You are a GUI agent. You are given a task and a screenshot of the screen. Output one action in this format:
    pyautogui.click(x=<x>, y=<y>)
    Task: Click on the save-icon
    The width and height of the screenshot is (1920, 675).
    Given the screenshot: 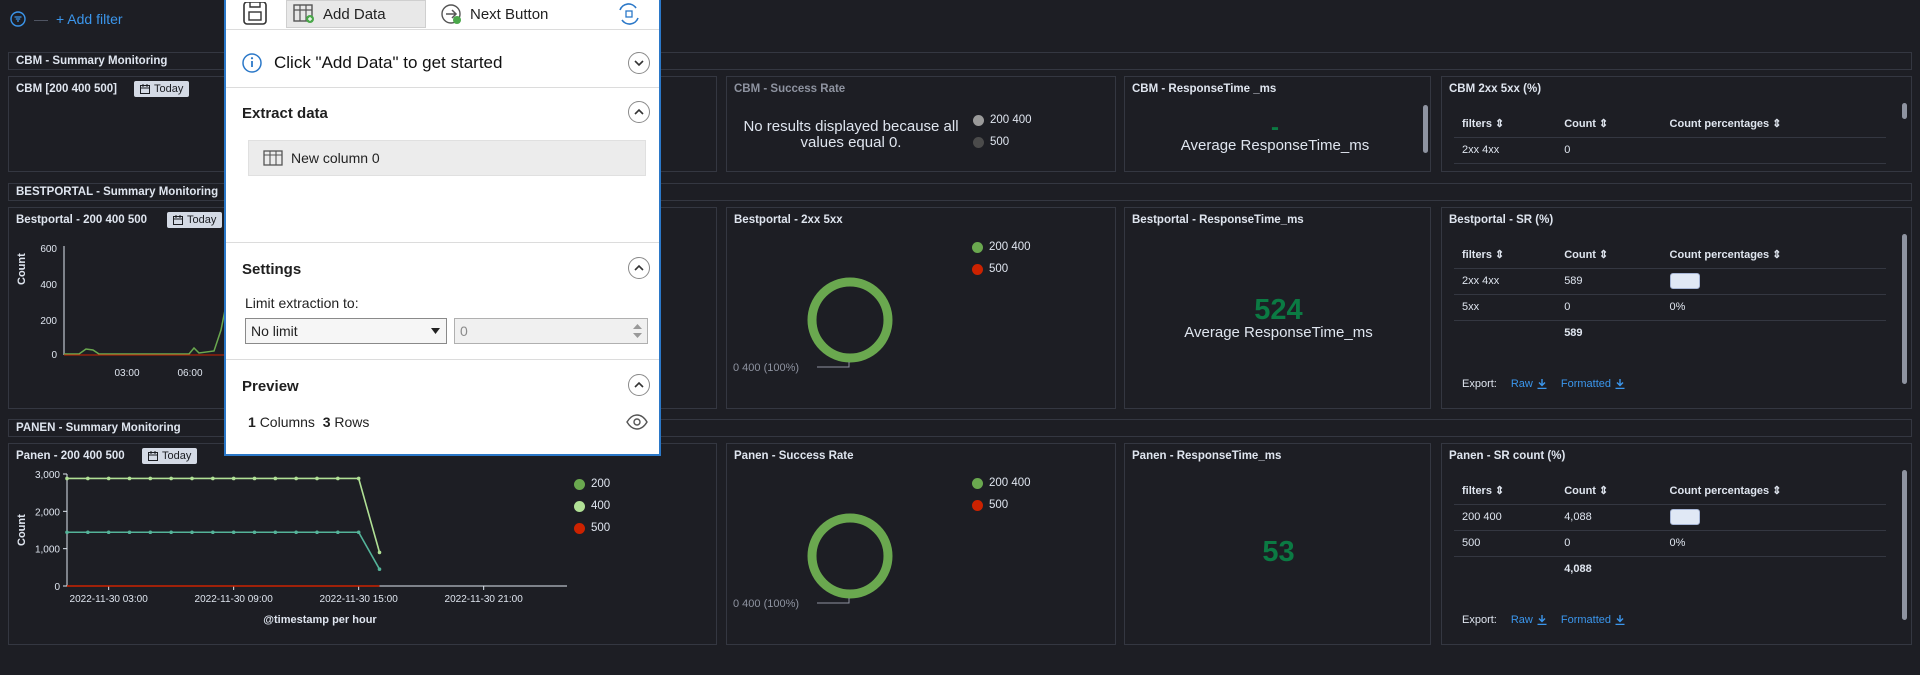 What is the action you would take?
    pyautogui.click(x=255, y=13)
    